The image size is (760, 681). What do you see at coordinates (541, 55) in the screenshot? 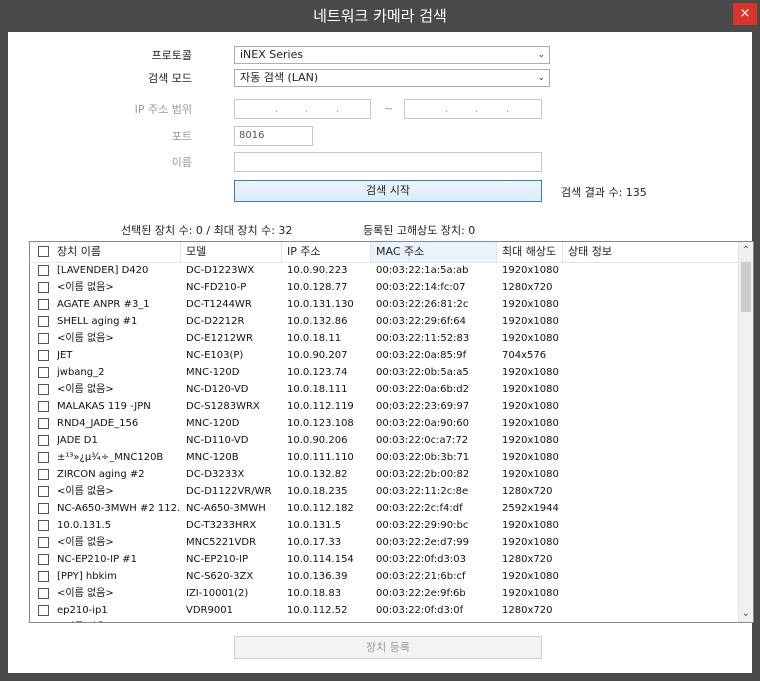
I see `chevron-down-icon: ⌄` at bounding box center [541, 55].